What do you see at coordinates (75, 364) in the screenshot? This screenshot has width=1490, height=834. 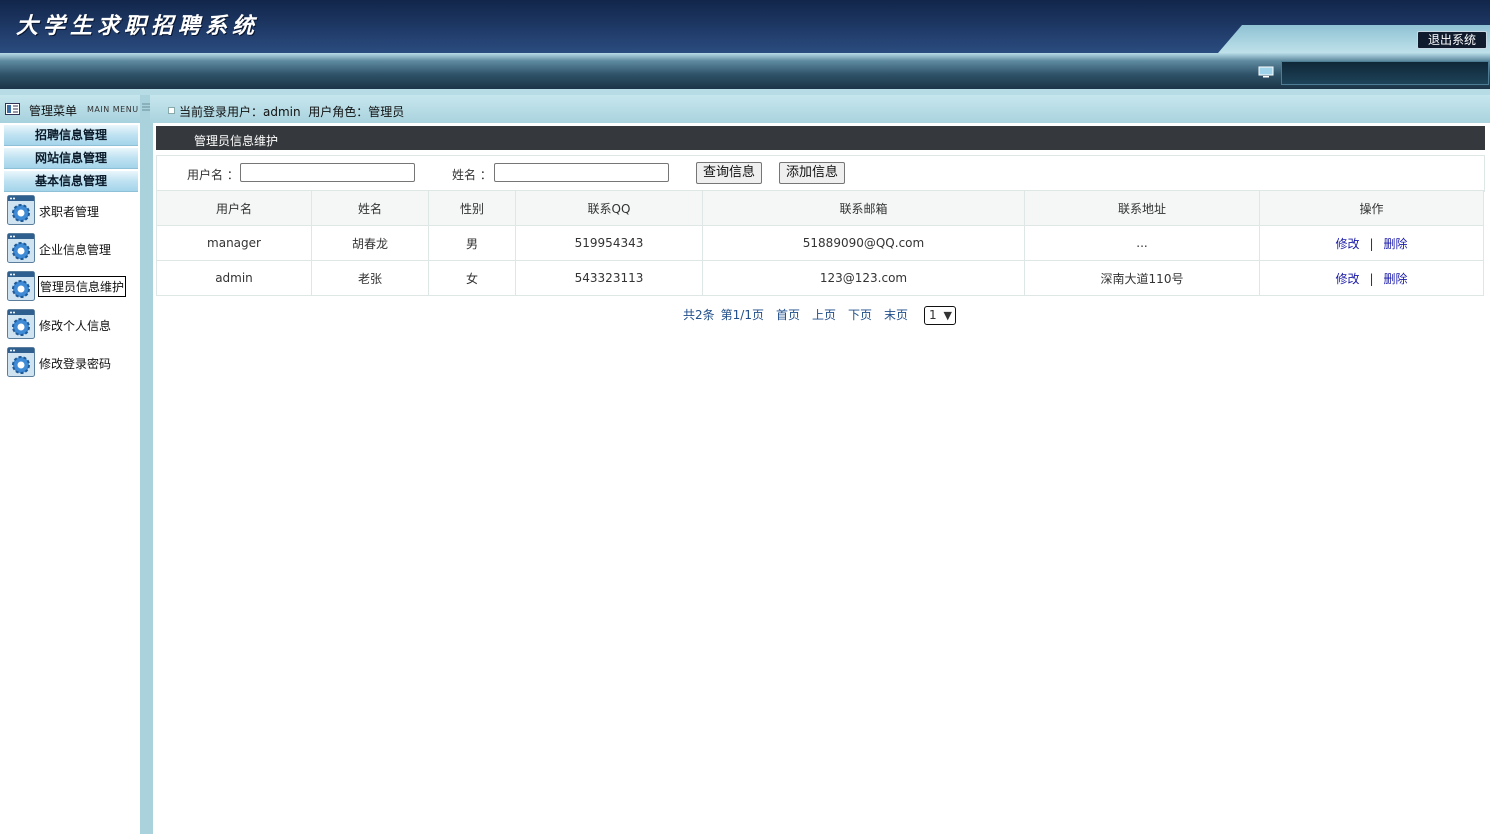 I see `sidebar-item-label: 修改登录密码` at bounding box center [75, 364].